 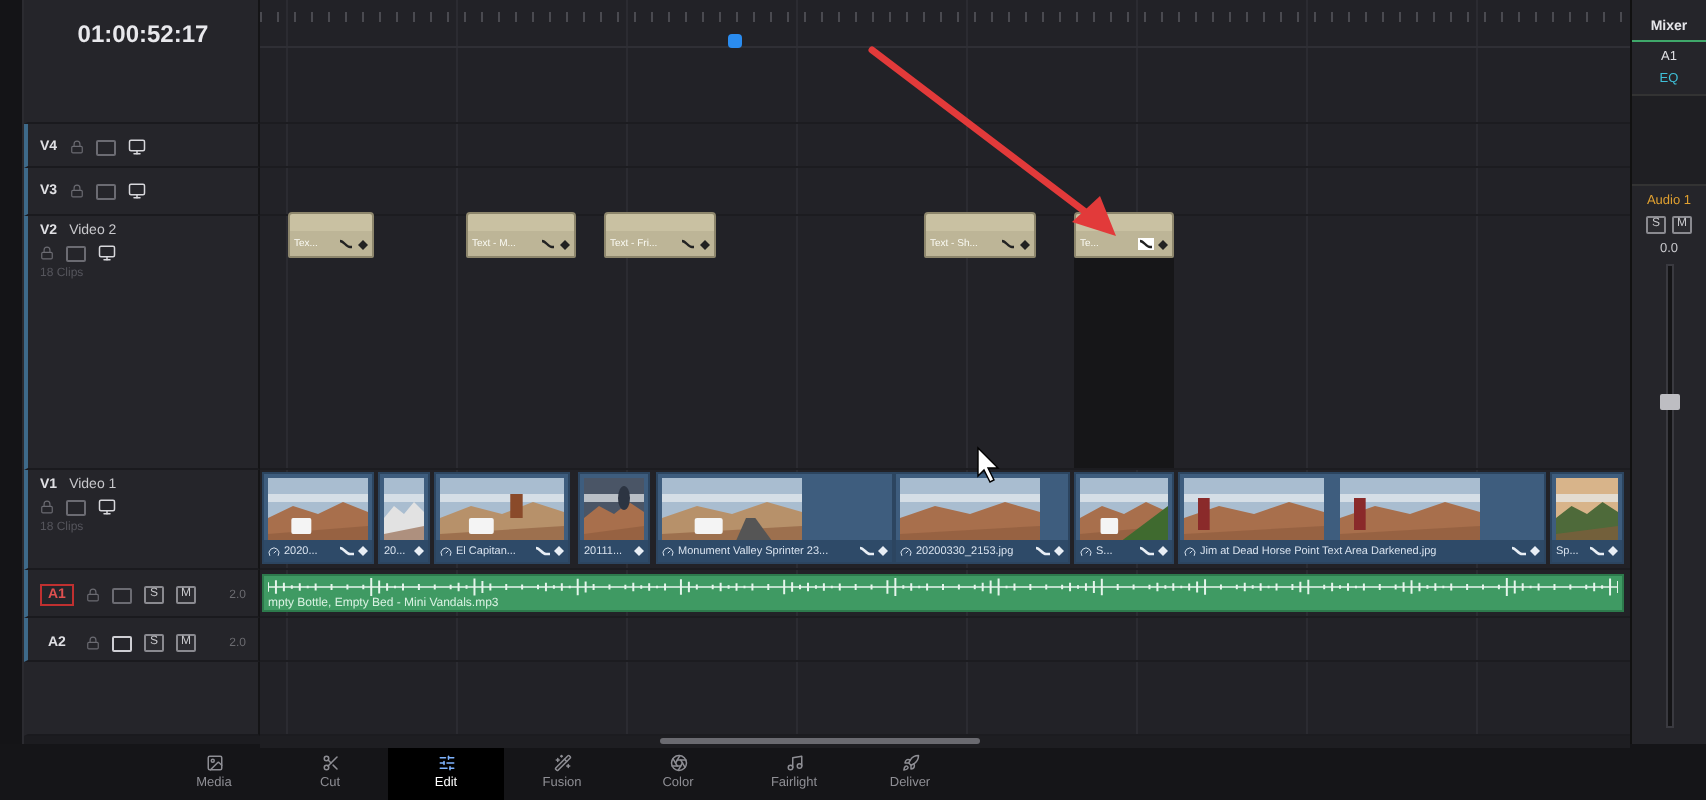 What do you see at coordinates (910, 763) in the screenshot?
I see `rocket-icon` at bounding box center [910, 763].